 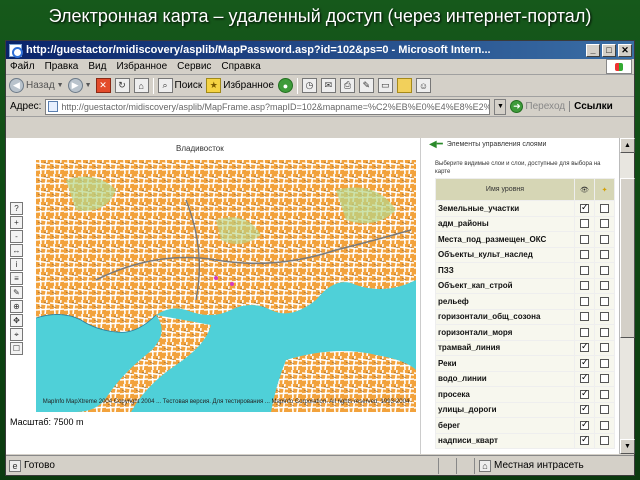 I want to click on minimize-button: _, so click(x=593, y=50).